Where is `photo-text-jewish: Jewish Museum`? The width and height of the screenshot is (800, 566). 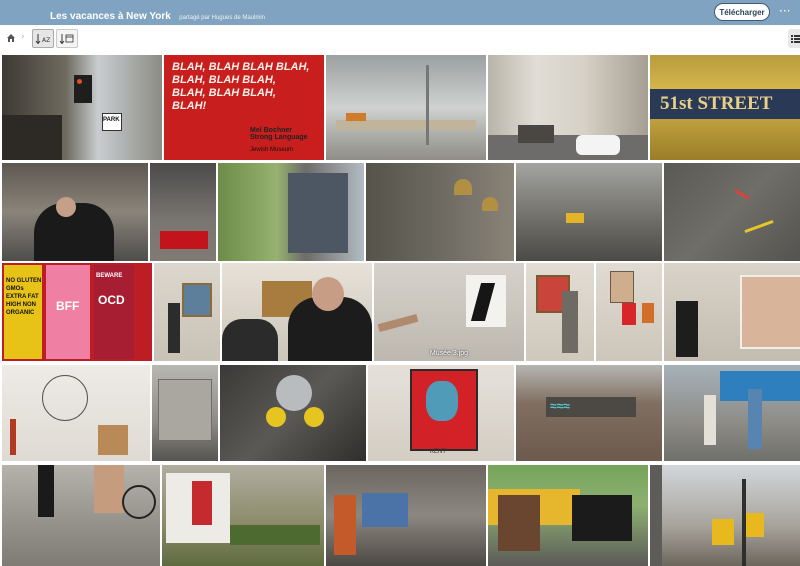 photo-text-jewish: Jewish Museum is located at coordinates (272, 150).